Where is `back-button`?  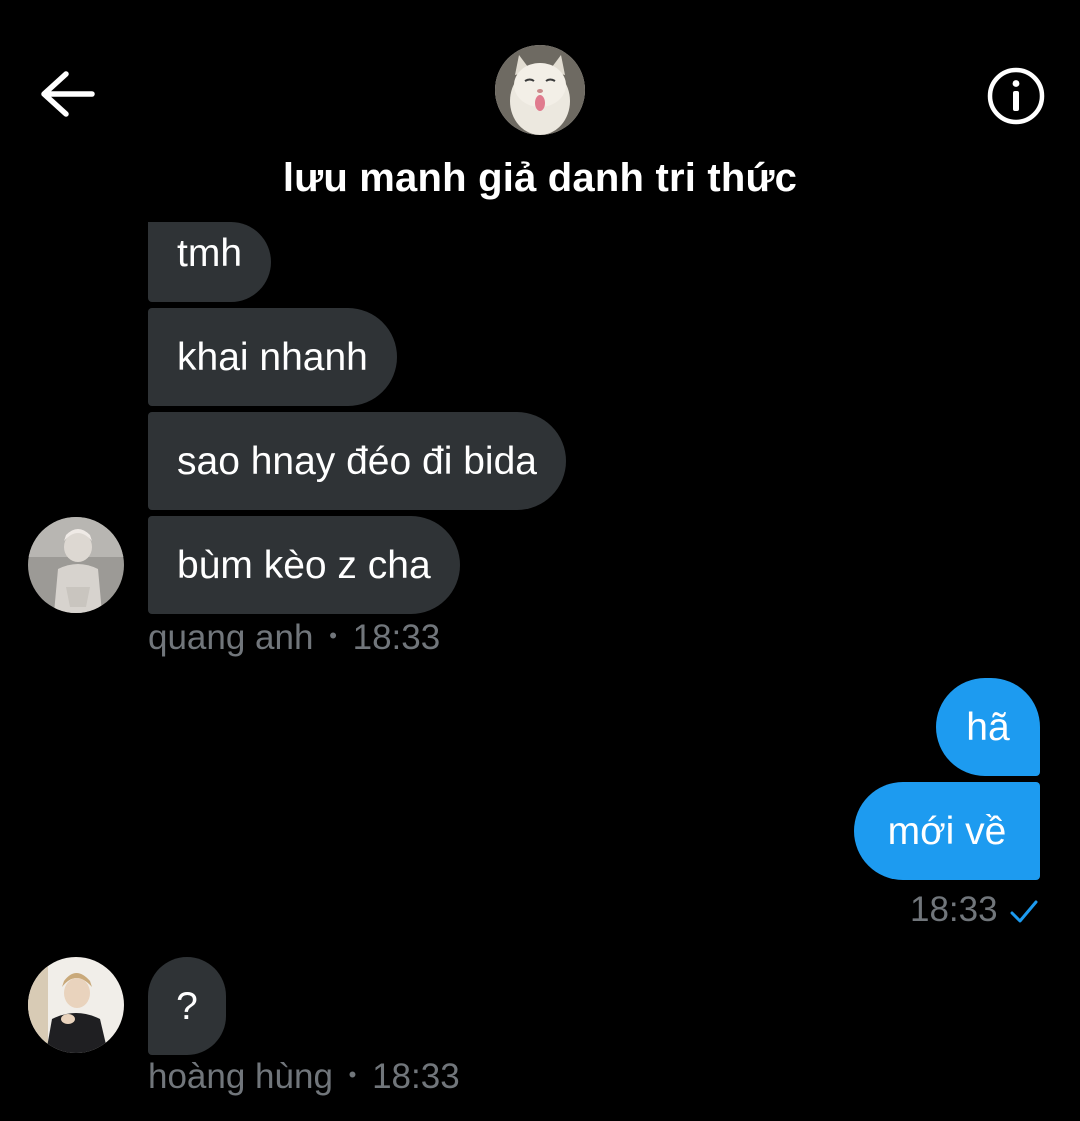
back-button is located at coordinates (68, 94).